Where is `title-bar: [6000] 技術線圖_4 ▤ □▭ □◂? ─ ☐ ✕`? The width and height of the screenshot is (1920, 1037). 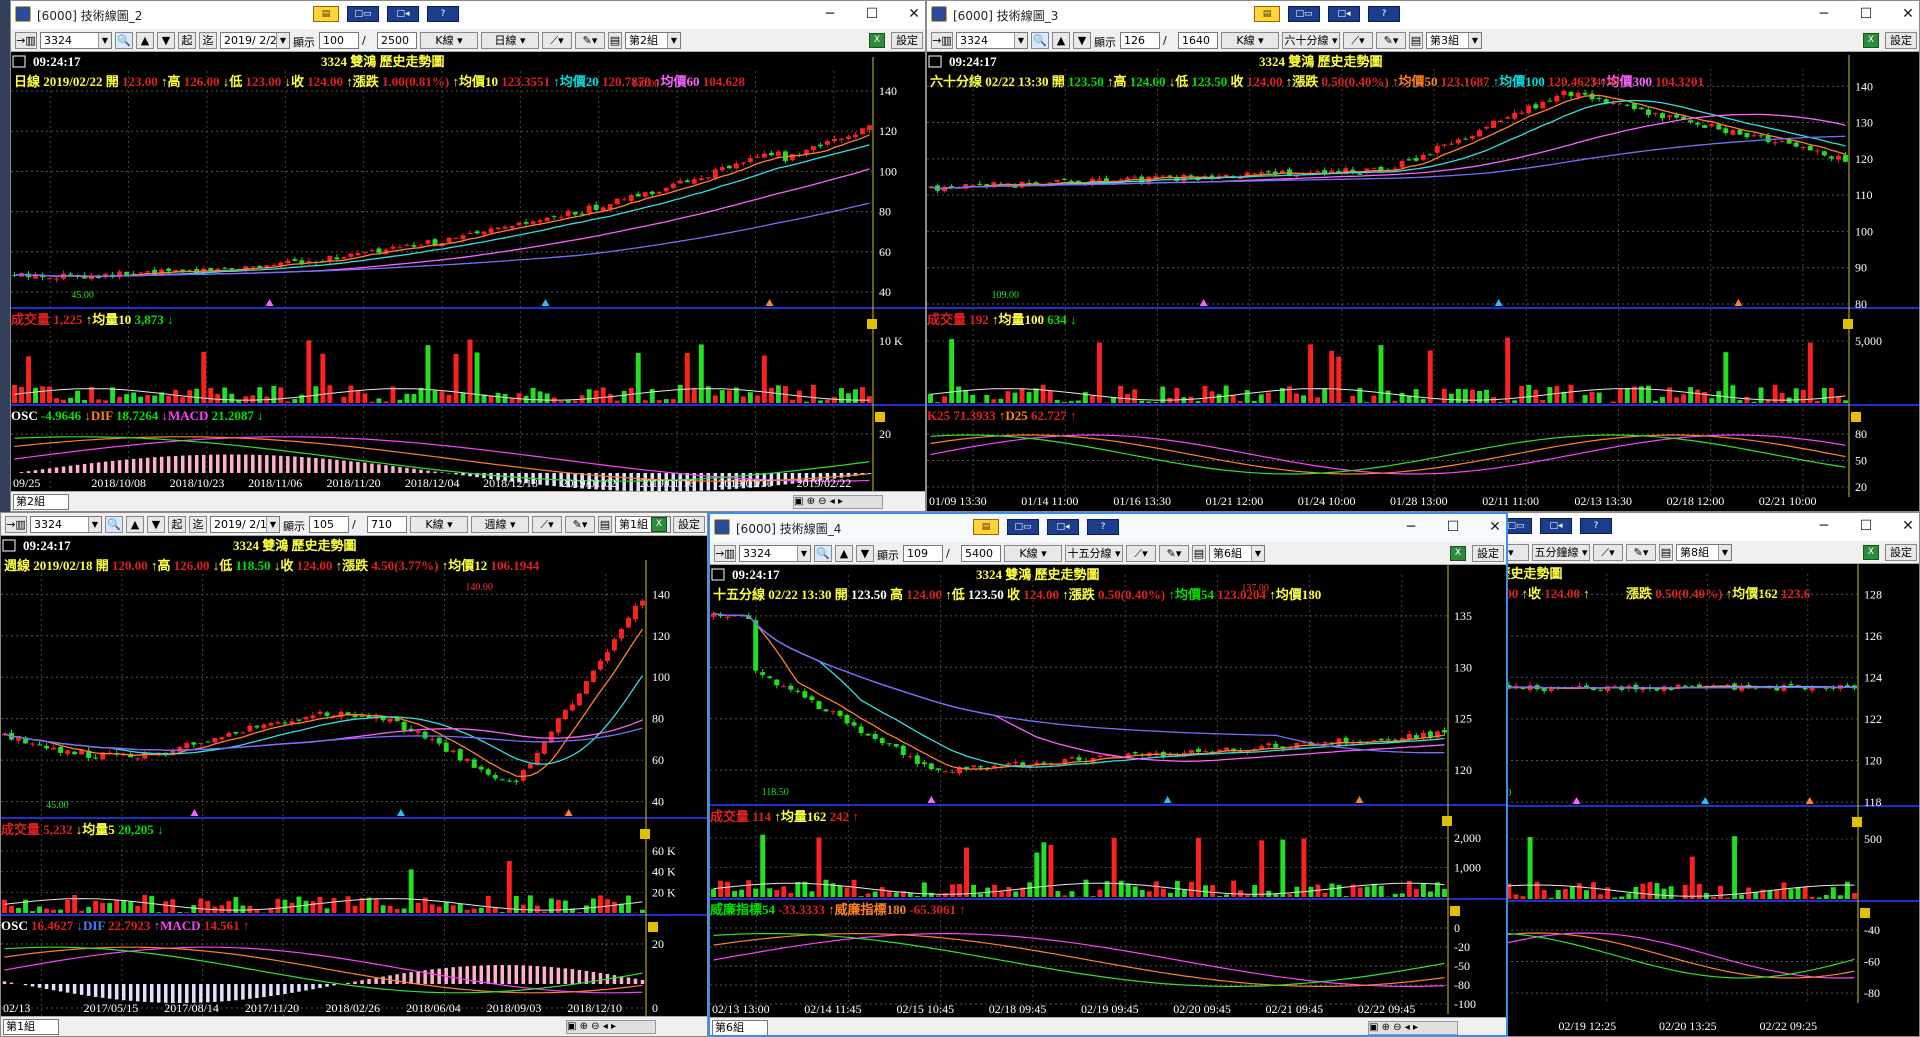
title-bar: [6000] 技術線圖_4 ▤ □▭ □◂? ─ ☐ ✕ is located at coordinates (1108, 528).